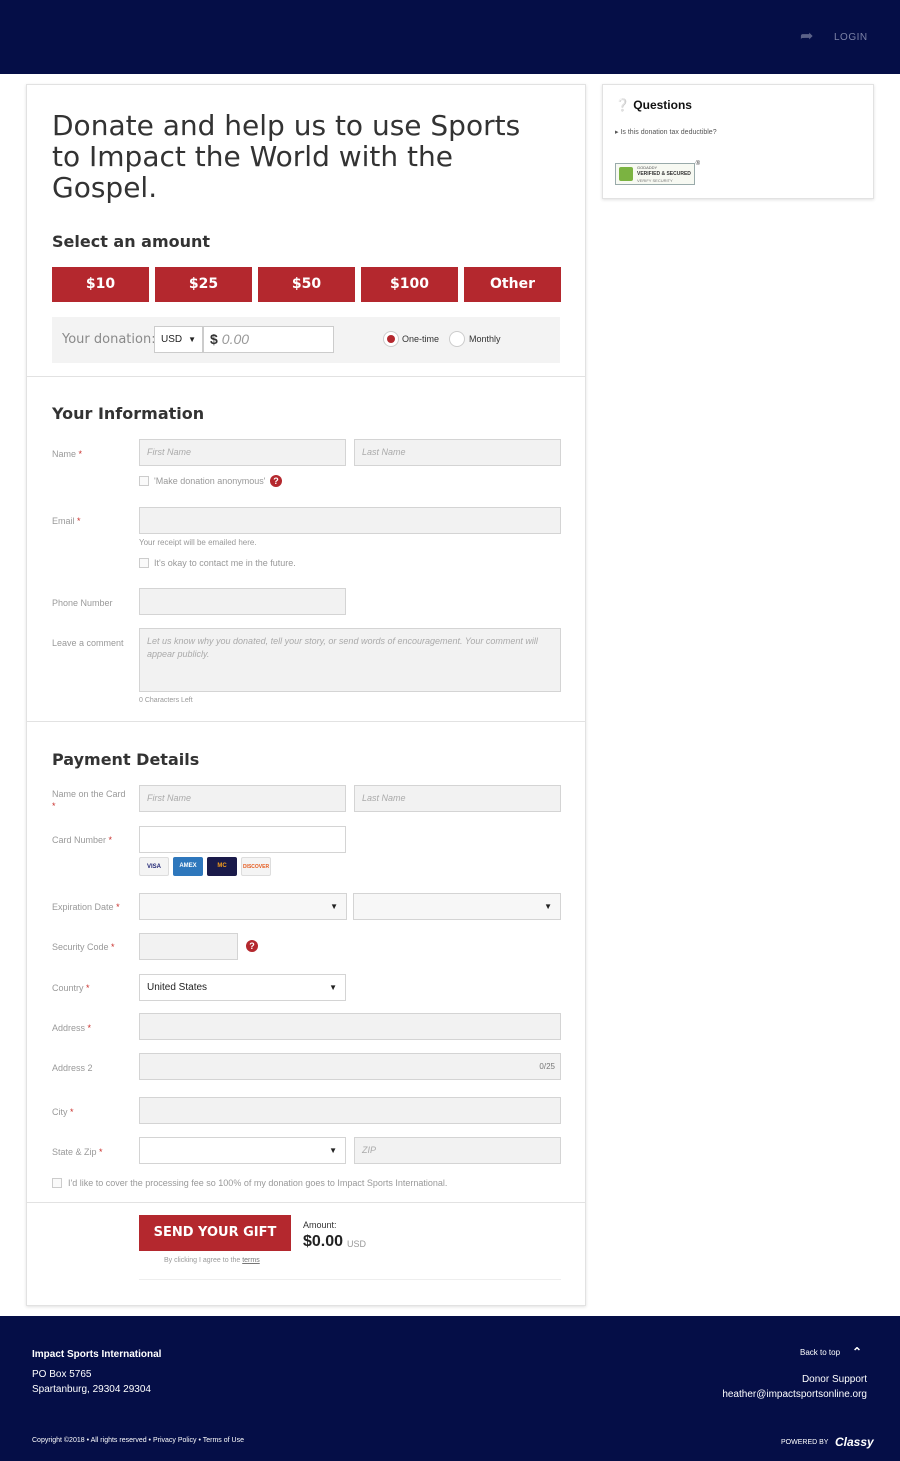 This screenshot has width=900, height=1461. I want to click on amount-label: Amount:, so click(320, 1225).